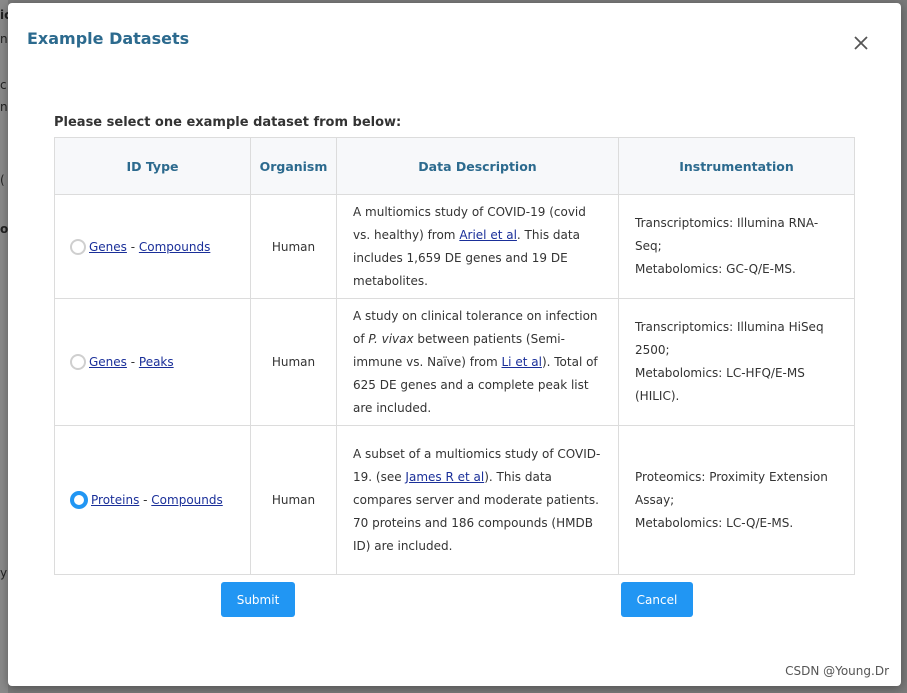  Describe the element at coordinates (736, 166) in the screenshot. I see `column-header-instrumentation: Instrumentation` at that location.